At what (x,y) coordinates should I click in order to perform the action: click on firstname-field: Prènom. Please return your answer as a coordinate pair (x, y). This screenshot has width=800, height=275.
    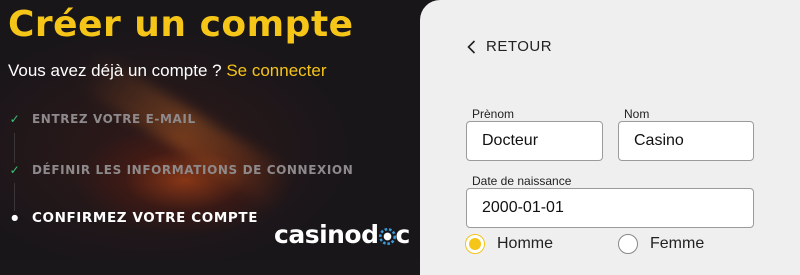
    Looking at the image, I should click on (534, 134).